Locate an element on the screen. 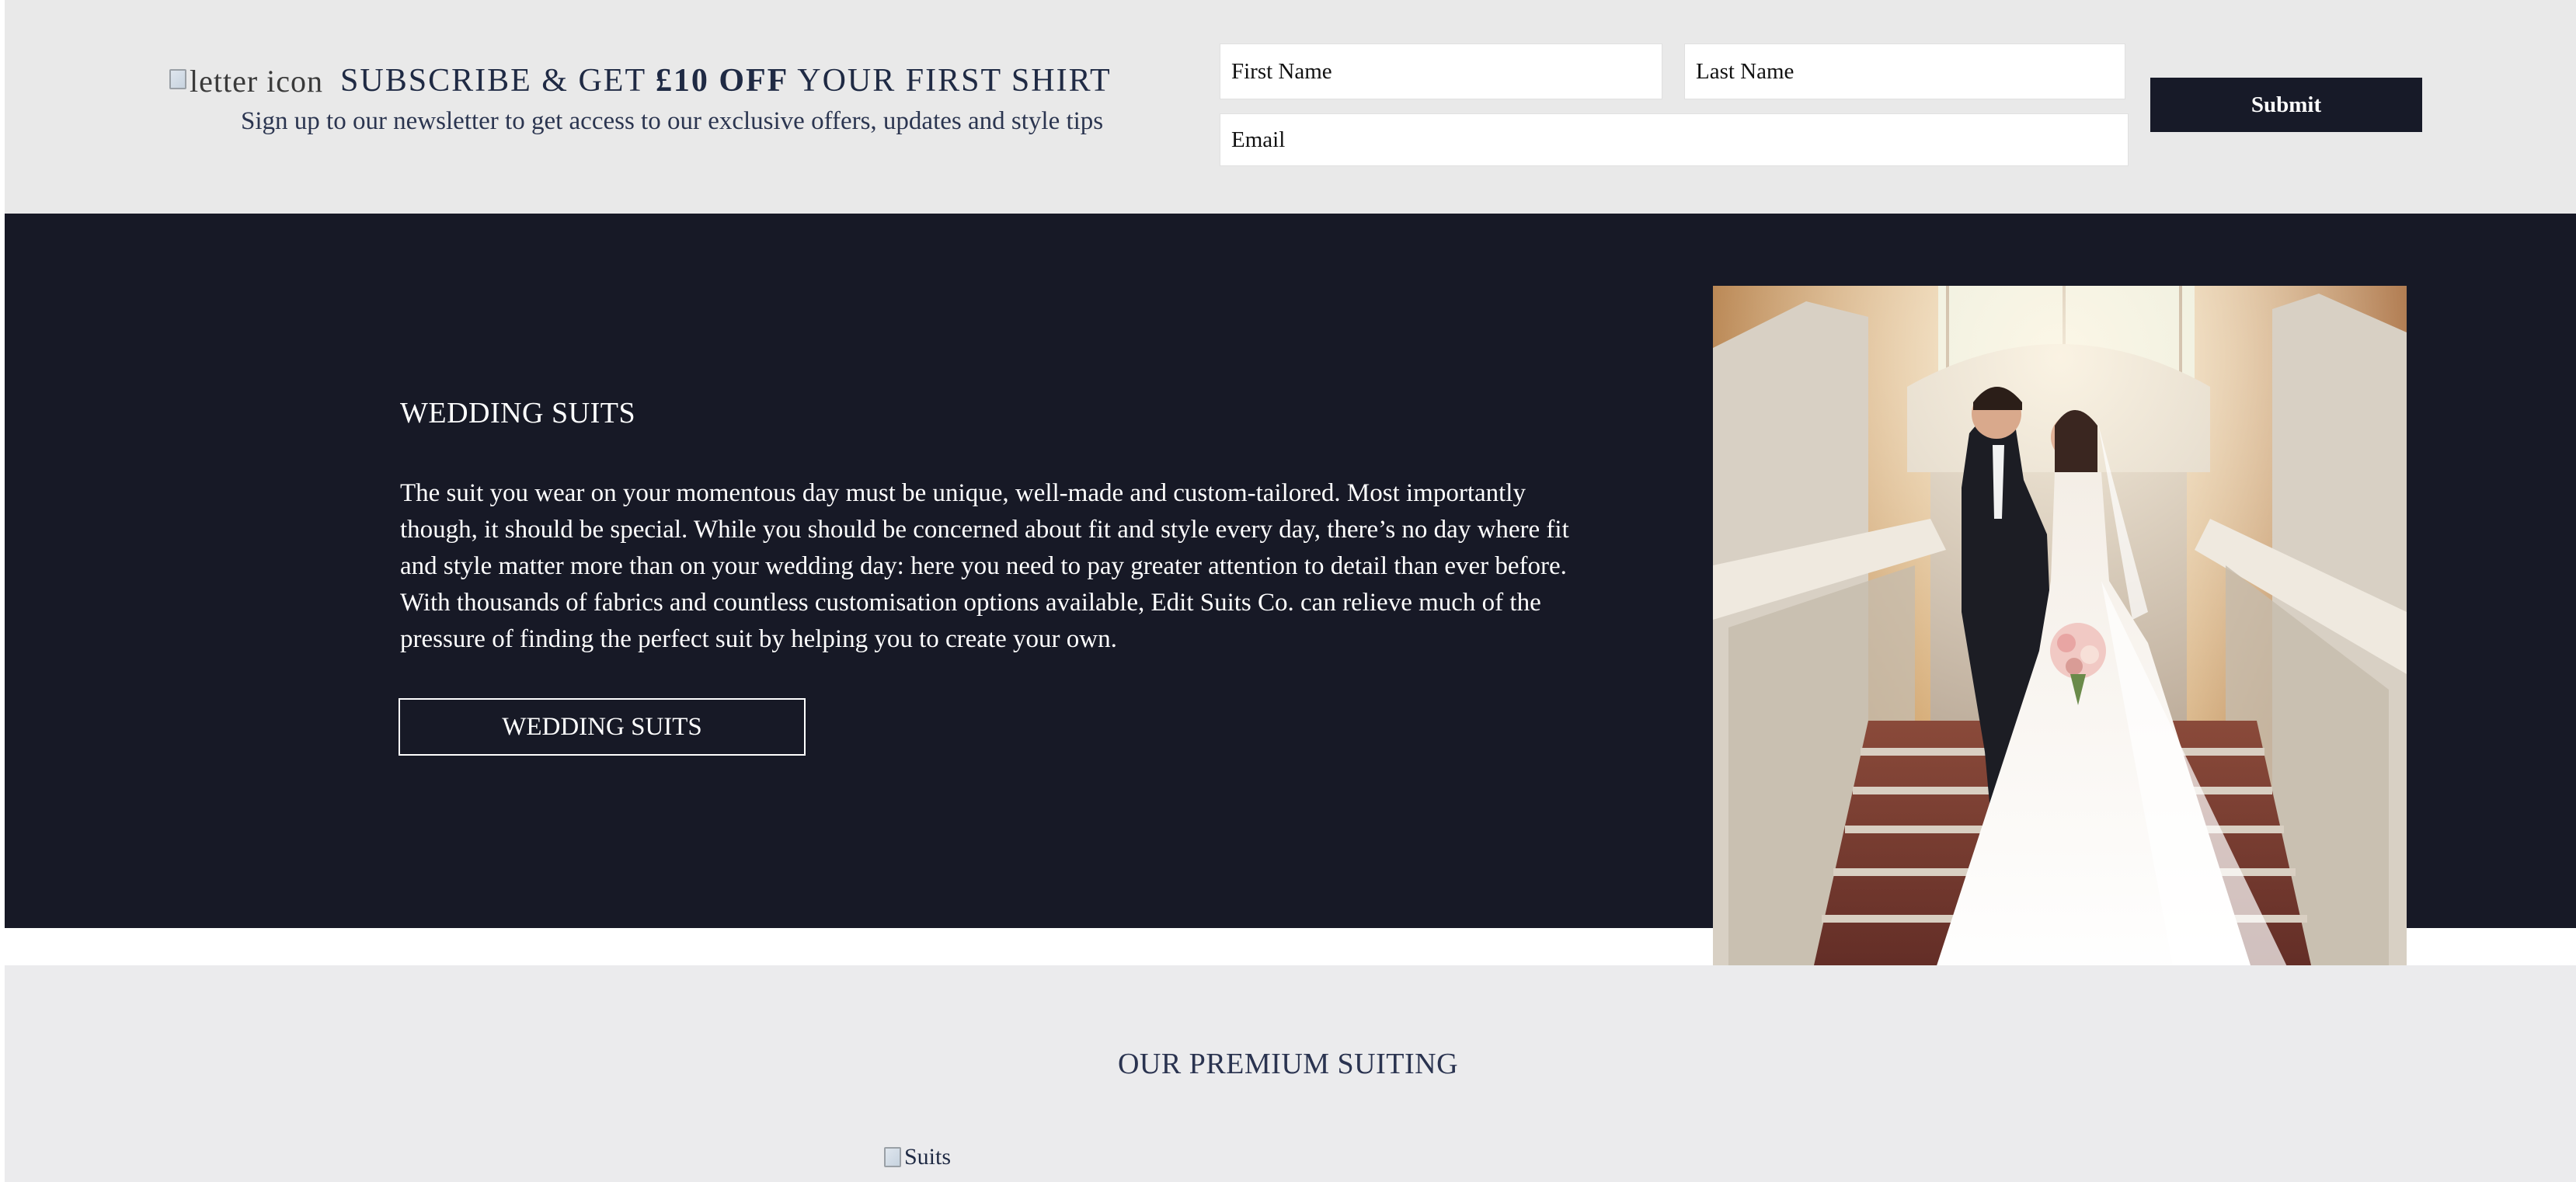 Image resolution: width=2576 pixels, height=1182 pixels. wedding-suits-title: WEDDING SUITS is located at coordinates (518, 413).